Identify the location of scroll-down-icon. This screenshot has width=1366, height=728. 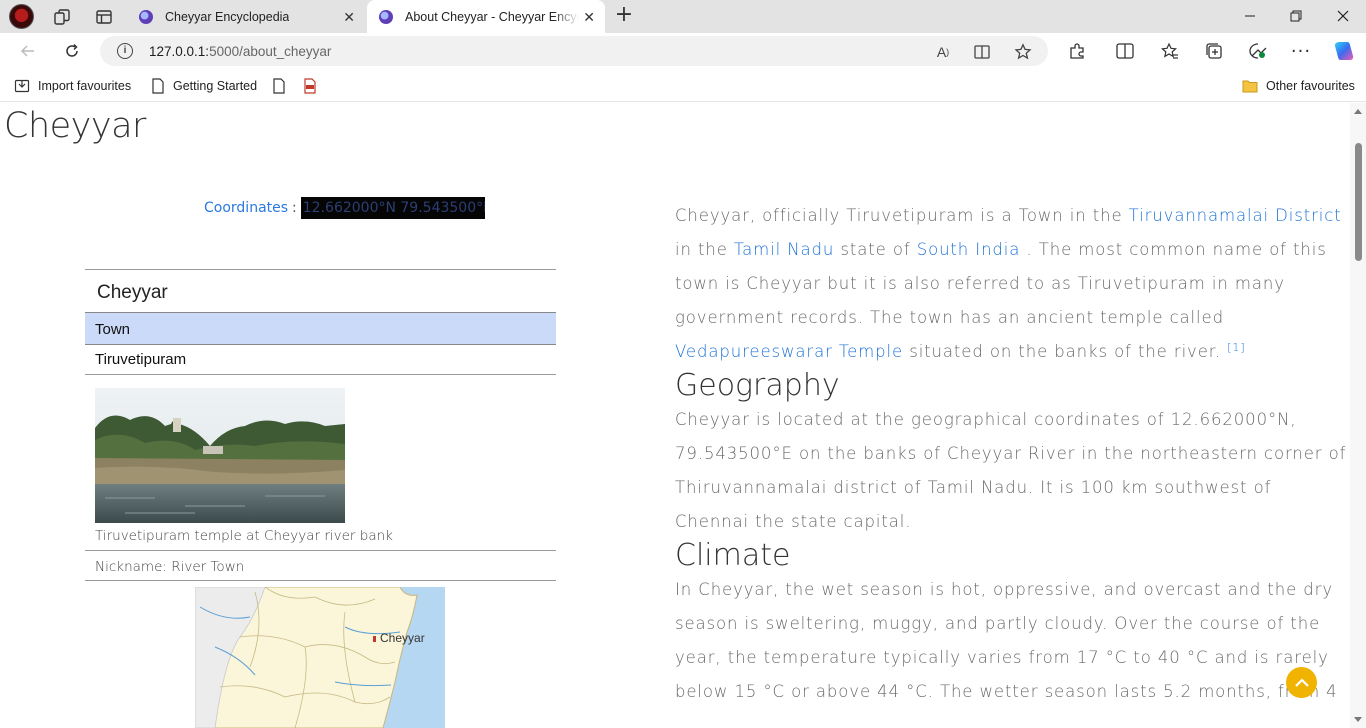
(1358, 719).